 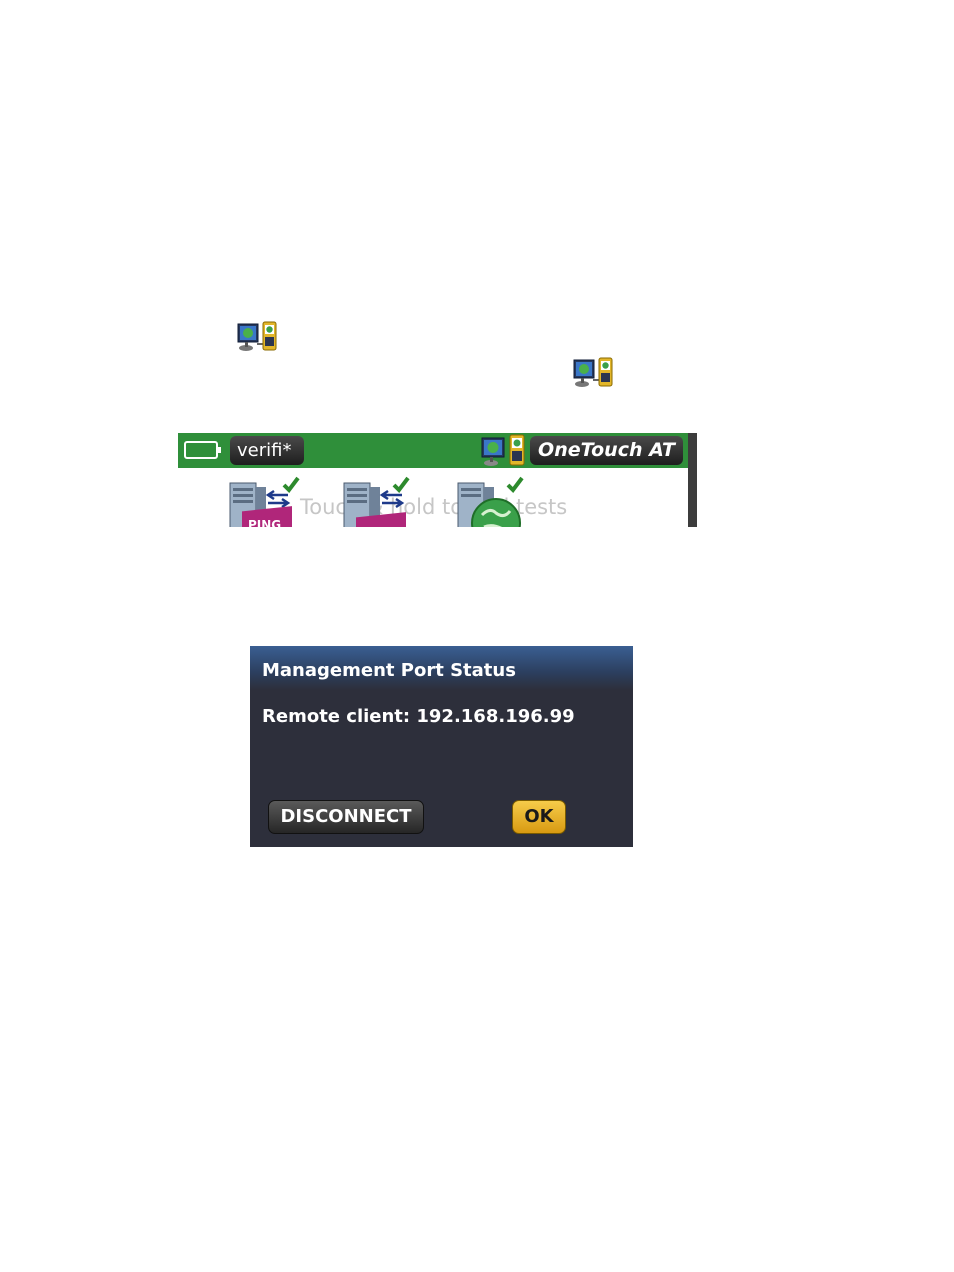 I want to click on ping-test-icon: PING, so click(x=266, y=501).